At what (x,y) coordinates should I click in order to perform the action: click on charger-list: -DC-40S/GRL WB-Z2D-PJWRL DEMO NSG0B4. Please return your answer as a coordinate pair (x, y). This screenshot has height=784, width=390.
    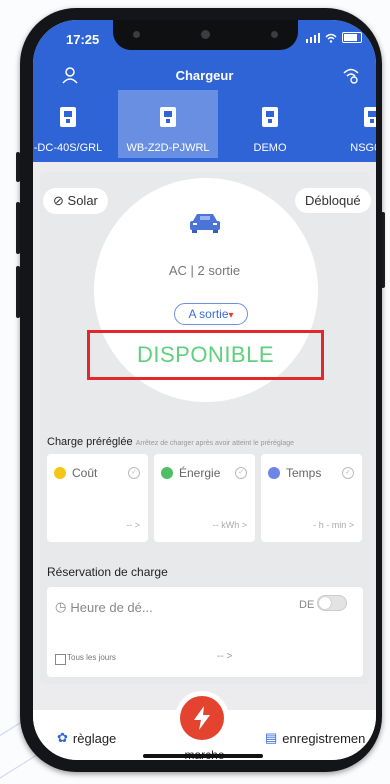
    Looking at the image, I should click on (204, 124).